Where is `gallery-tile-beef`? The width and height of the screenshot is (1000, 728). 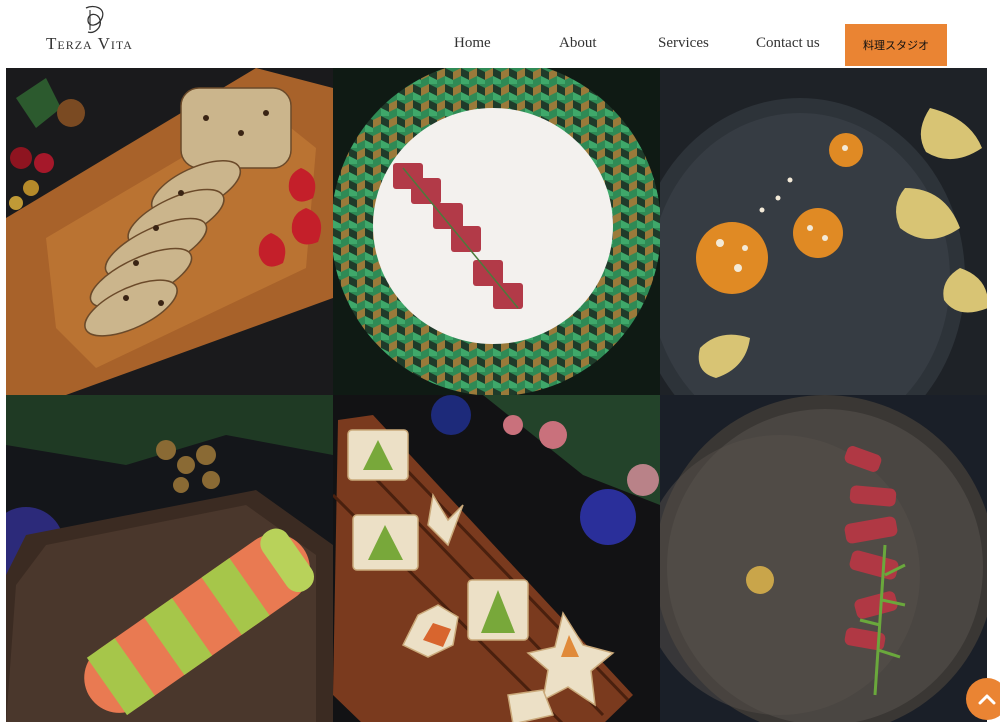 gallery-tile-beef is located at coordinates (823, 558).